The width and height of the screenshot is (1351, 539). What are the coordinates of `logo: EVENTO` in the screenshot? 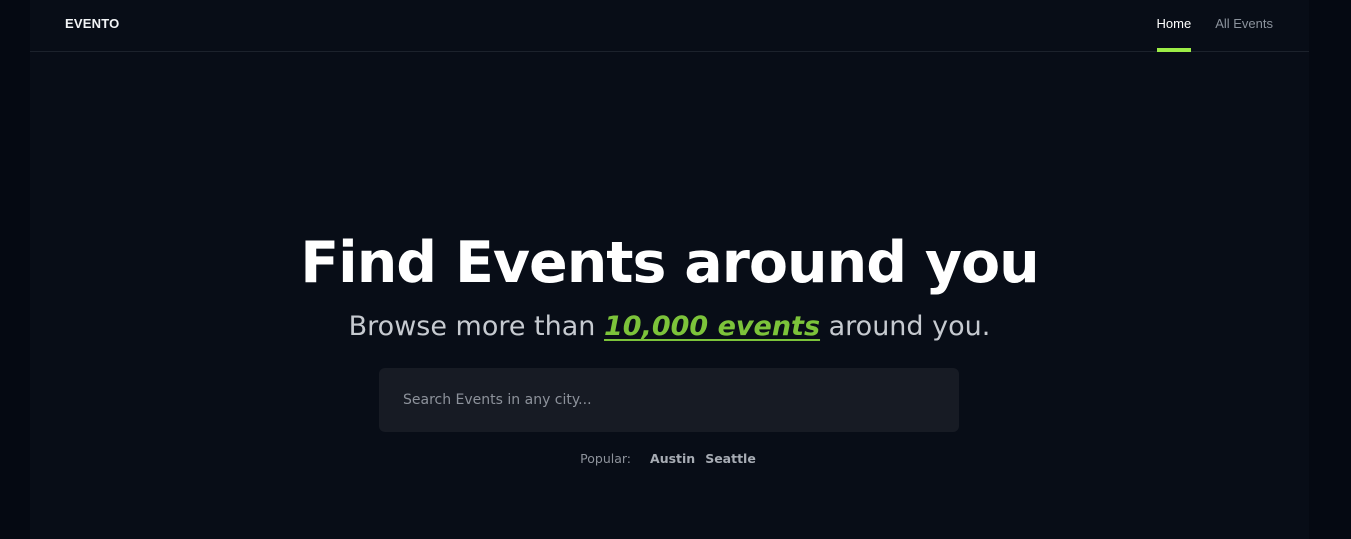 It's located at (92, 23).